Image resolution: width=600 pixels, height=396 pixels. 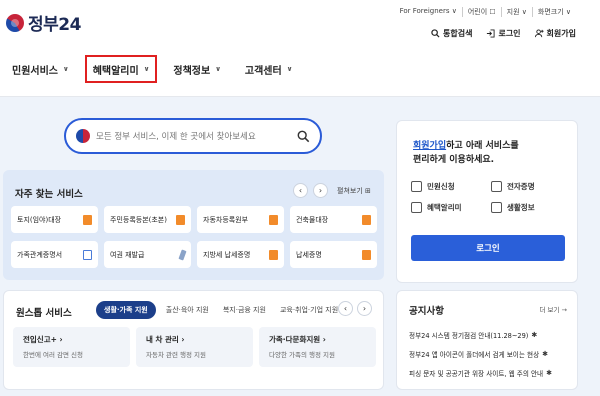 I want to click on service-card: 주민등록등본(초본), so click(x=147, y=219).